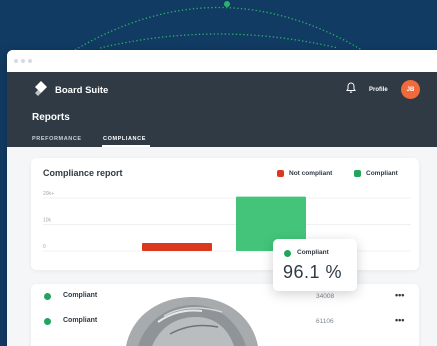 The image size is (437, 346). What do you see at coordinates (227, 221) in the screenshot?
I see `compliance-bar-chart: 0 10k 20k+` at bounding box center [227, 221].